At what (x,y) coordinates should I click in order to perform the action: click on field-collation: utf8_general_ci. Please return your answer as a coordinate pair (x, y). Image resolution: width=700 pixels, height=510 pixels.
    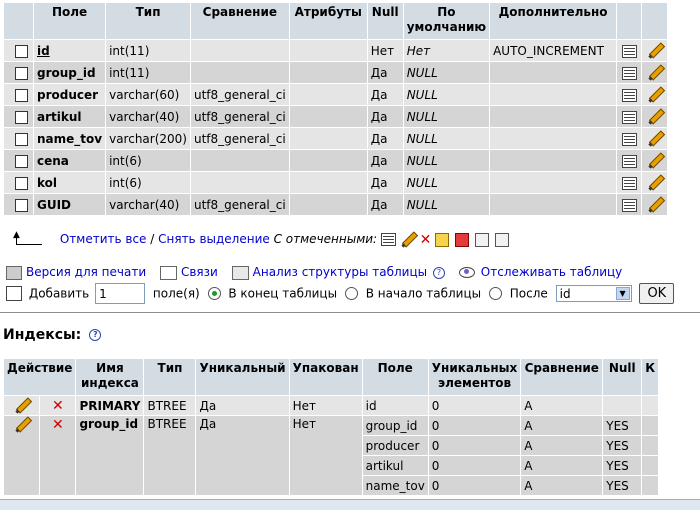
    Looking at the image, I should click on (239, 204).